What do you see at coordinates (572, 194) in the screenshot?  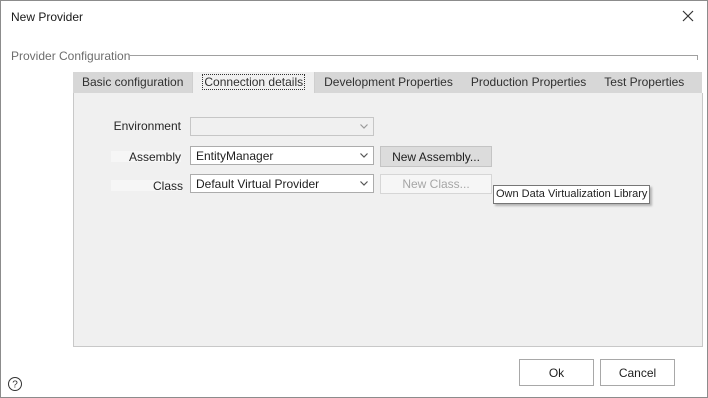 I see `tooltip: Own Data Virtualization Library` at bounding box center [572, 194].